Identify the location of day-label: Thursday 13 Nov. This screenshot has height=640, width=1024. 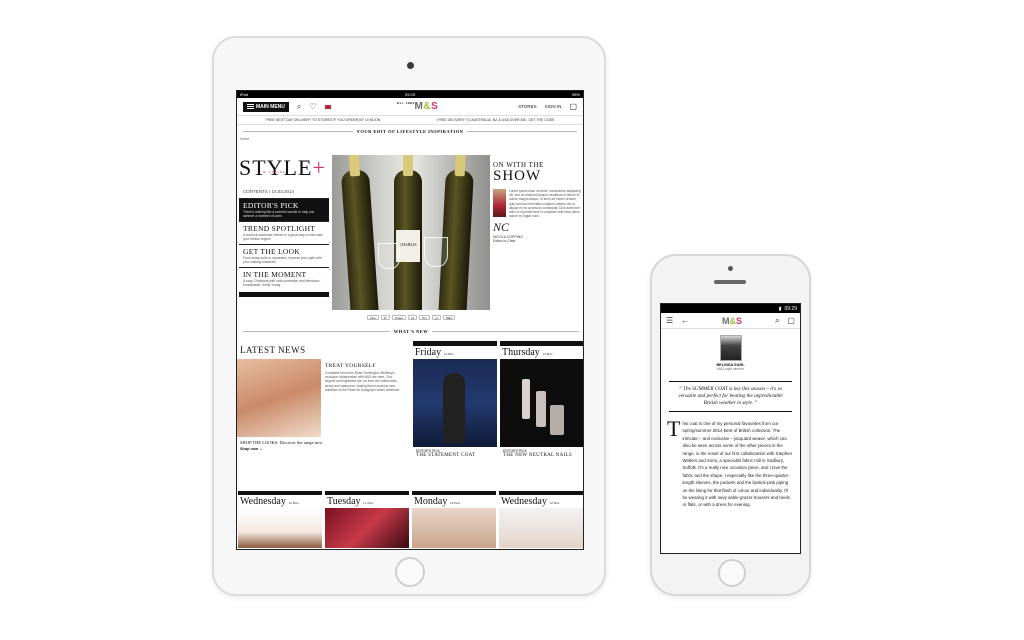
(541, 352).